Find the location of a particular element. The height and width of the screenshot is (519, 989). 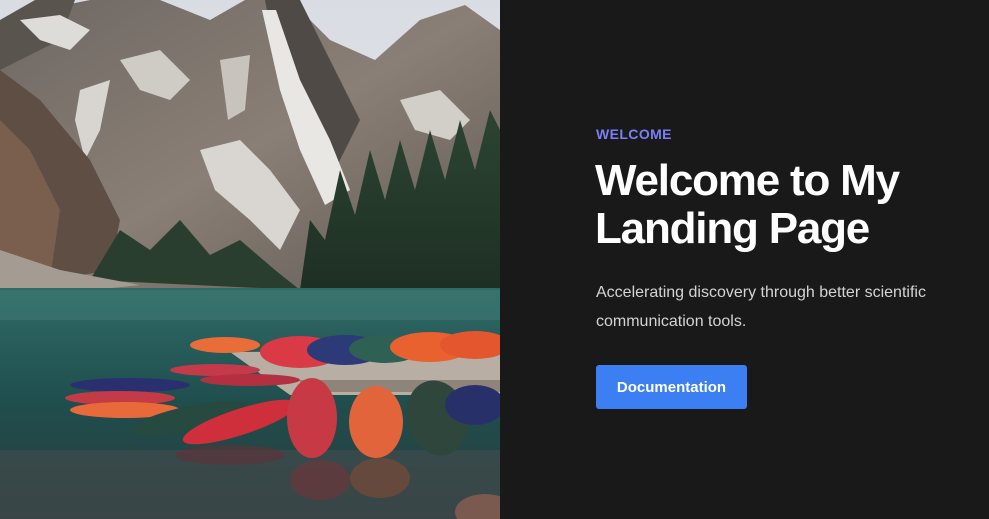

page-title: Welcome to My Landing Page is located at coordinates (747, 204).